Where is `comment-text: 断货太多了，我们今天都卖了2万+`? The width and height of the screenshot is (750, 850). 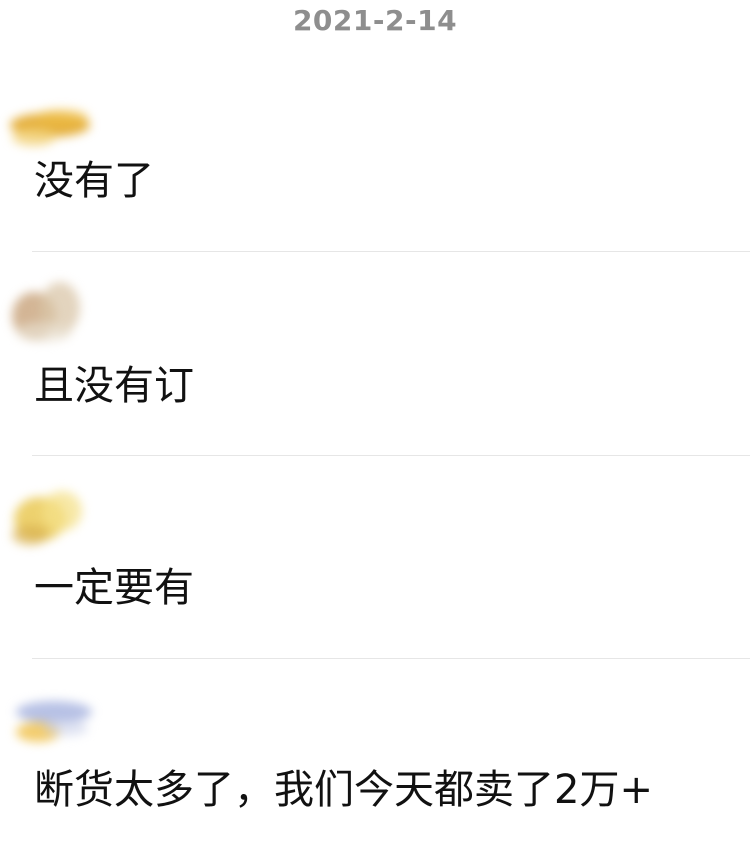
comment-text: 断货太多了，我们今天都卖了2万+ is located at coordinates (343, 790).